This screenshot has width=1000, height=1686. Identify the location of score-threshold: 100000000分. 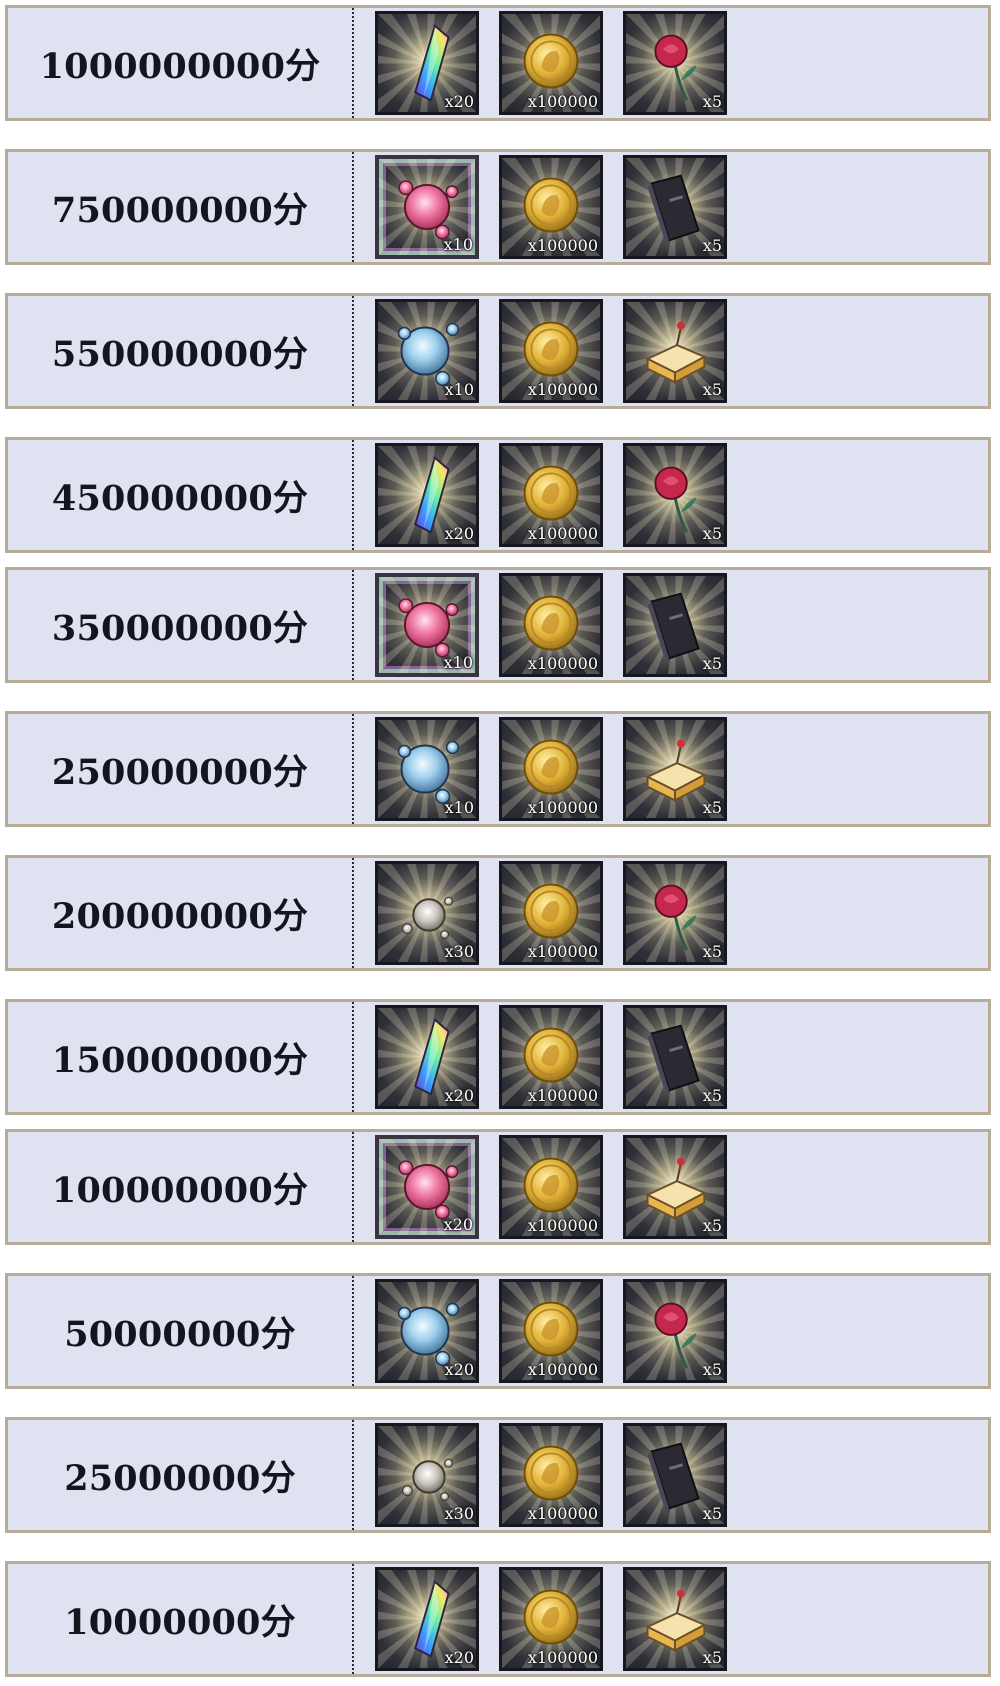
(181, 1187).